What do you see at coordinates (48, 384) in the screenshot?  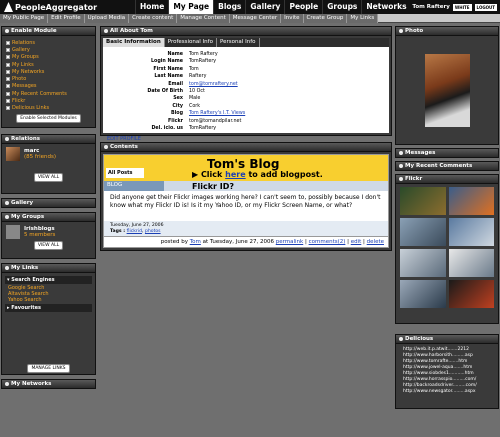 I see `my-networks-header: My Networks` at bounding box center [48, 384].